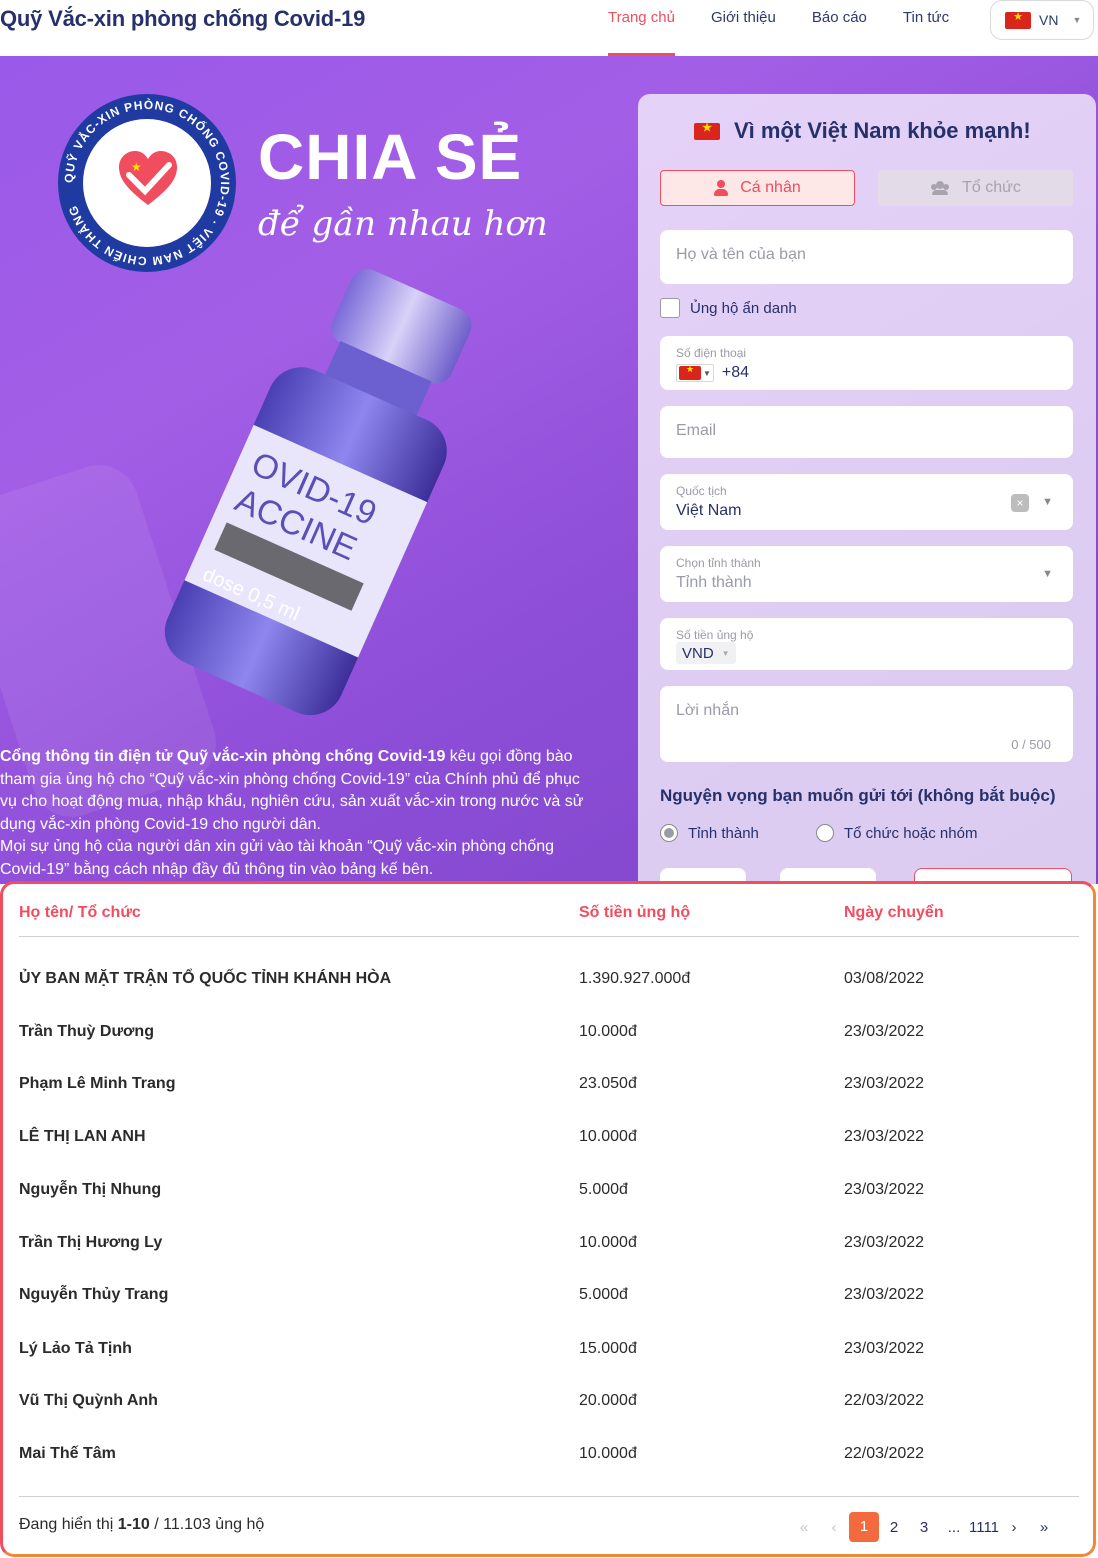  I want to click on email-field: Email, so click(866, 432).